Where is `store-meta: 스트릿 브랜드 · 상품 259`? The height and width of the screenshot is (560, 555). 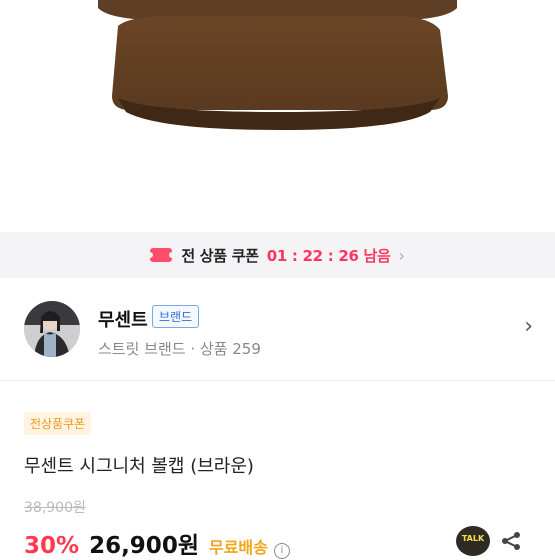
store-meta: 스트릿 브랜드 · 상품 259 is located at coordinates (179, 349).